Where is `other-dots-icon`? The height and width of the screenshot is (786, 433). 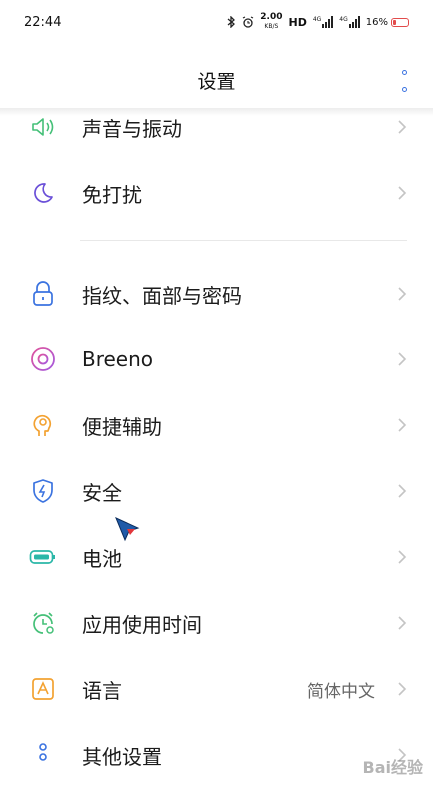
other-dots-icon is located at coordinates (43, 755).